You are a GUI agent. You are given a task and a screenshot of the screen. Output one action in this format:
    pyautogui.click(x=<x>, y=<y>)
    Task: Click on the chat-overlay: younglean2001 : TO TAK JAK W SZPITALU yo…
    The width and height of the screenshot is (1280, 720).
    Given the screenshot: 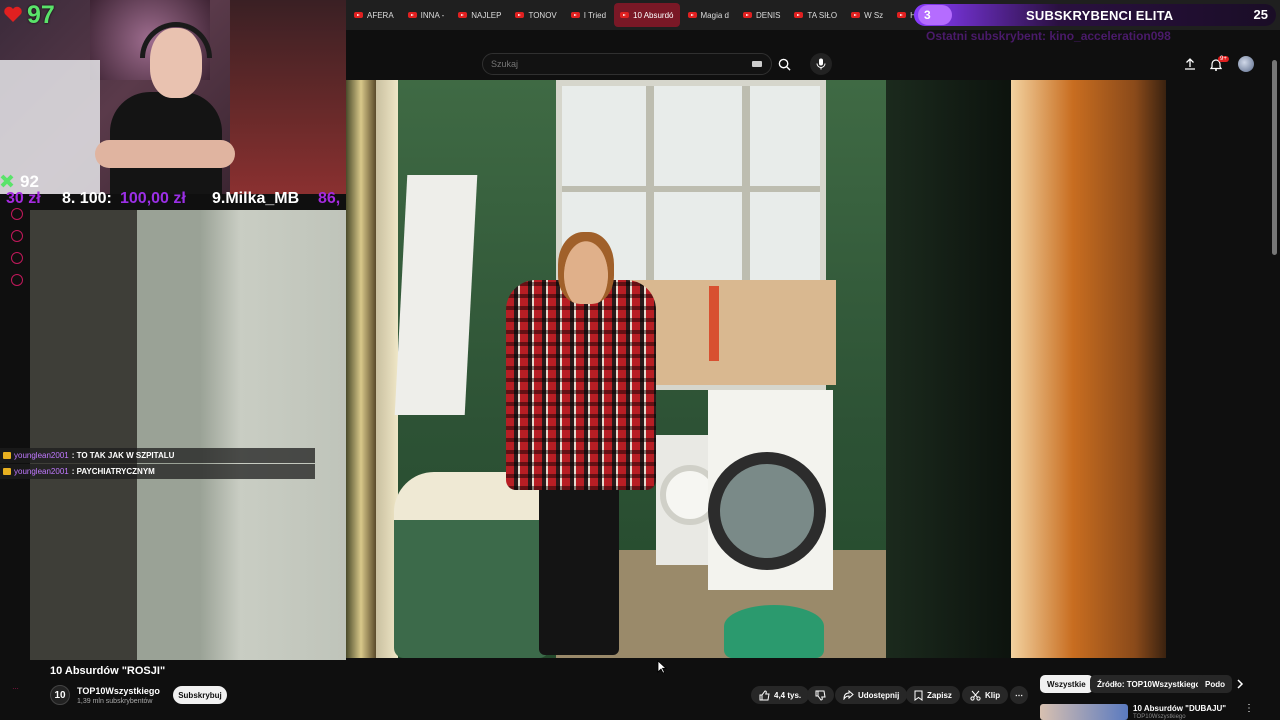 What is the action you would take?
    pyautogui.click(x=157, y=464)
    